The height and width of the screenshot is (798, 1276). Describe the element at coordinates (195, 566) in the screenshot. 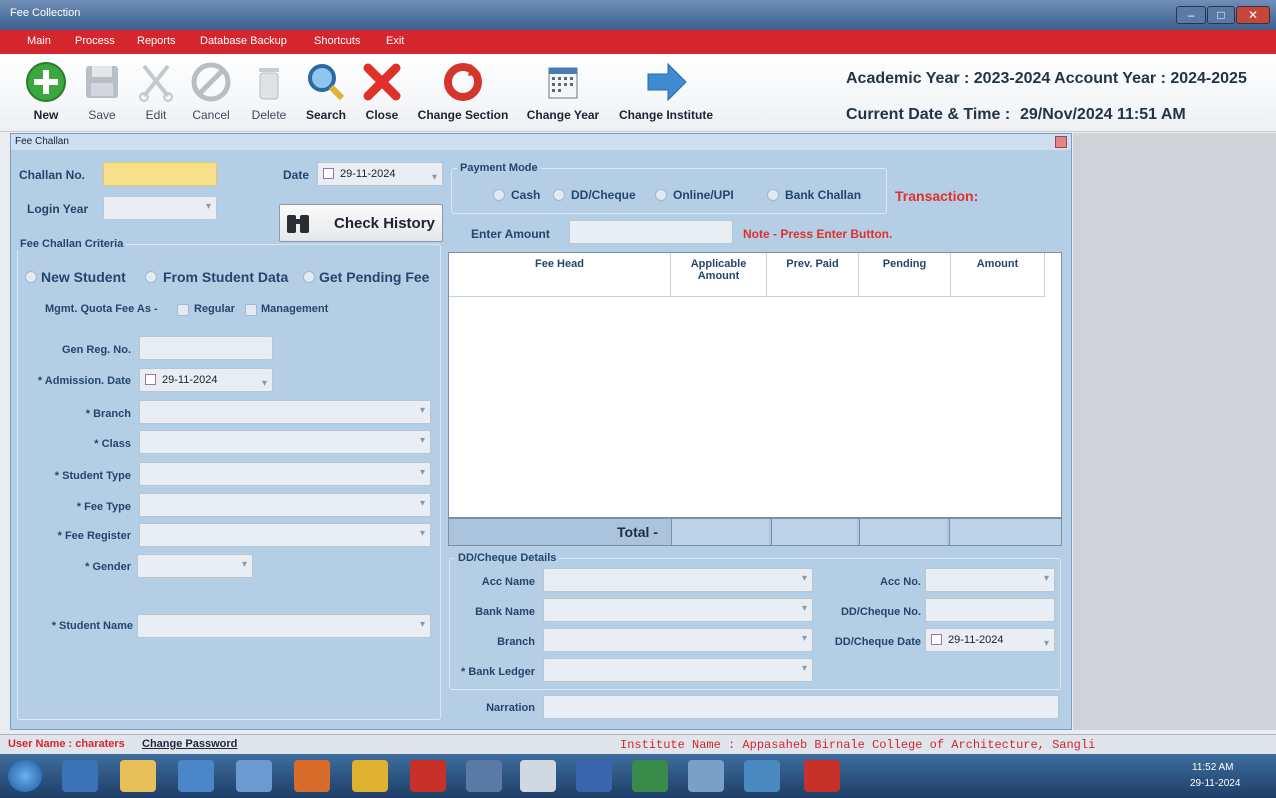

I see `gender-select` at that location.